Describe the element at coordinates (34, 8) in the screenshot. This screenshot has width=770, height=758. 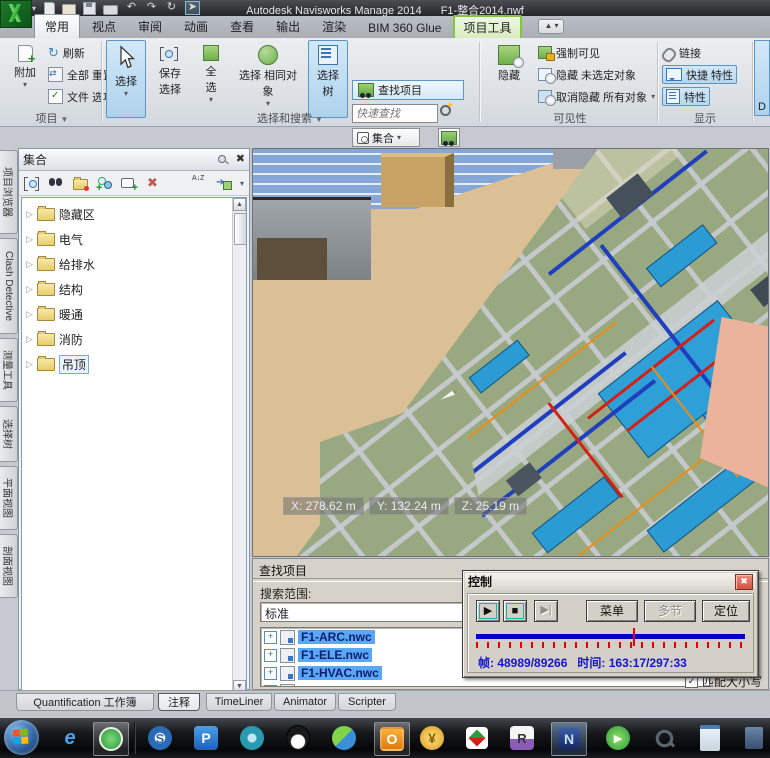
I see `application-menu-dropdown-icon: ▾` at that location.